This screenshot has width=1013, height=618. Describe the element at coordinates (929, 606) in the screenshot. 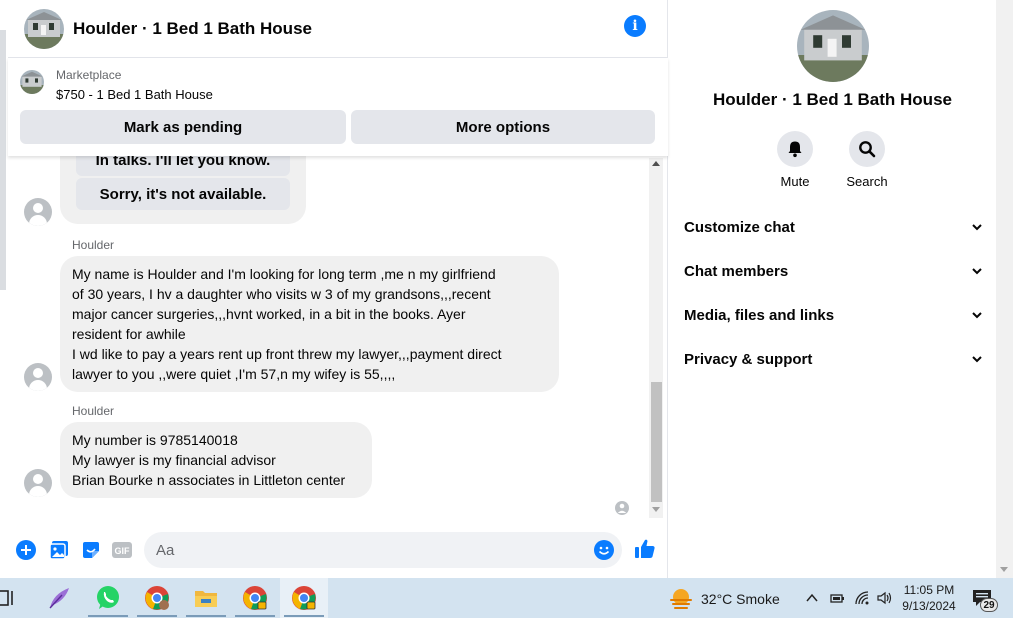

I see `clock-date: 9/13/2024` at that location.